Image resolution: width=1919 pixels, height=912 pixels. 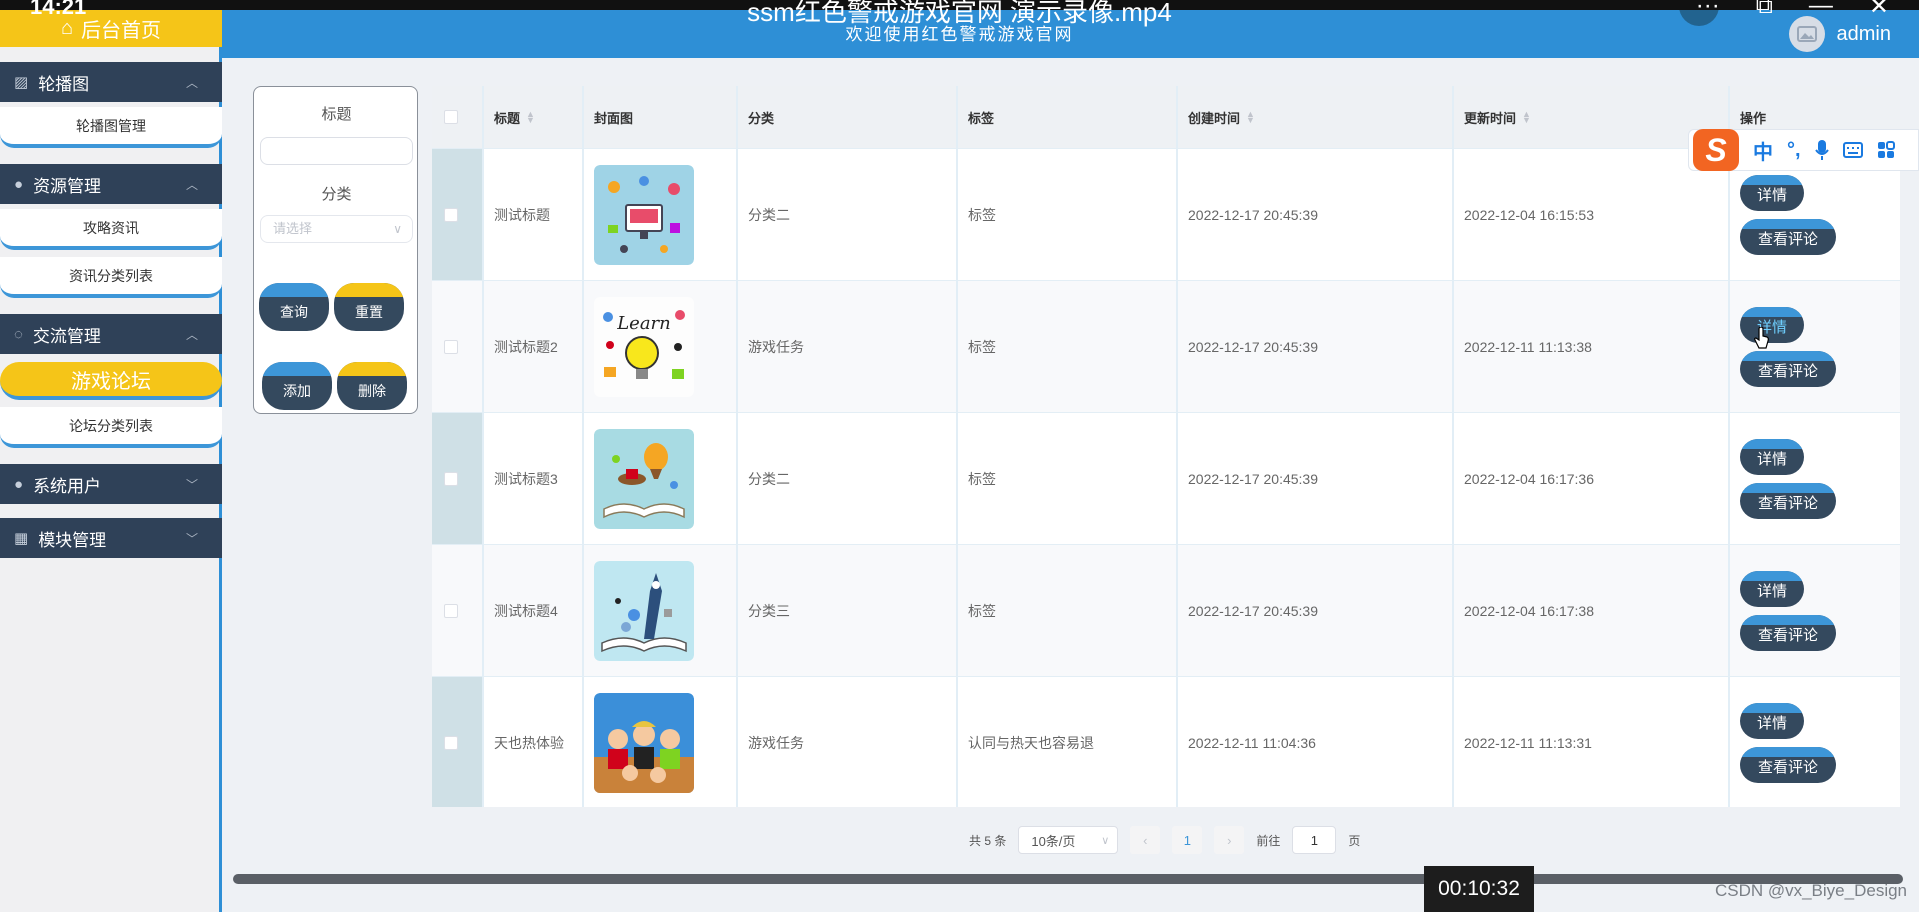 I want to click on cell-category: 分类三, so click(x=769, y=611).